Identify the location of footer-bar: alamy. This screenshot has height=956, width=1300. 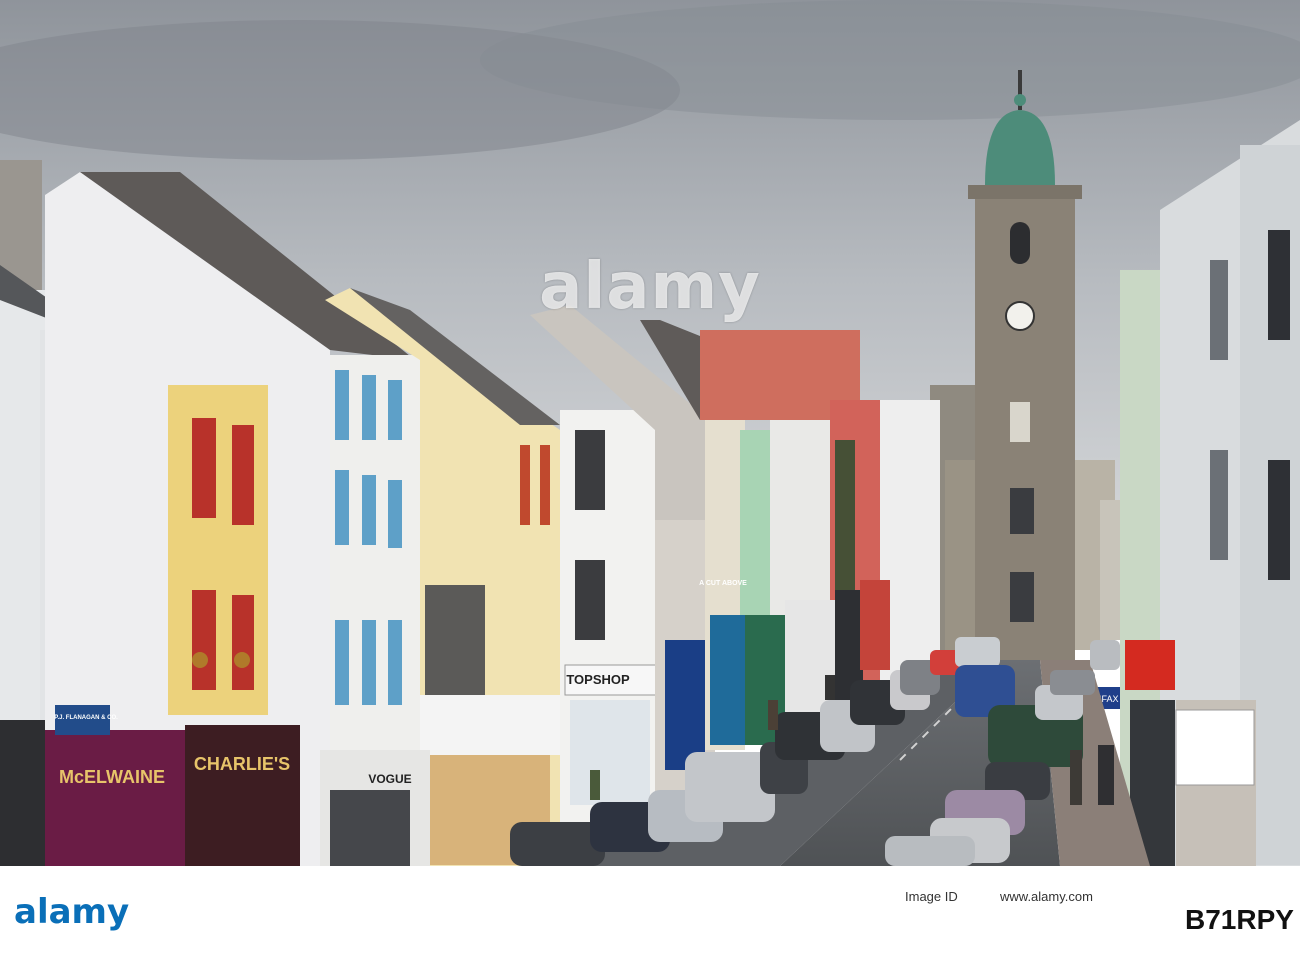
(650, 911).